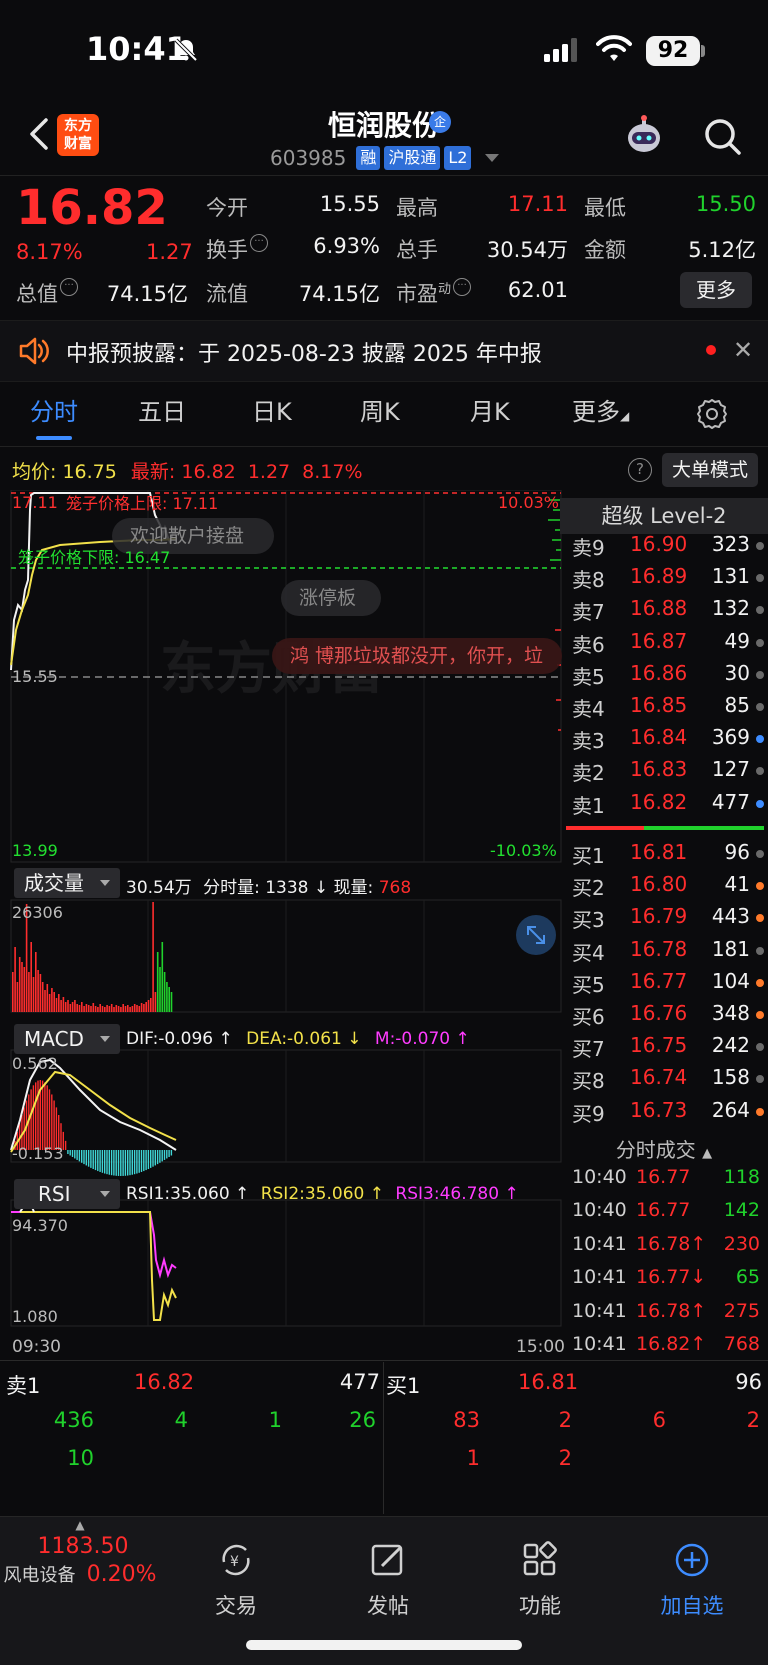 This screenshot has height=1665, width=768. Describe the element at coordinates (272, 409) in the screenshot. I see `tab-daily-k: 日K` at that location.